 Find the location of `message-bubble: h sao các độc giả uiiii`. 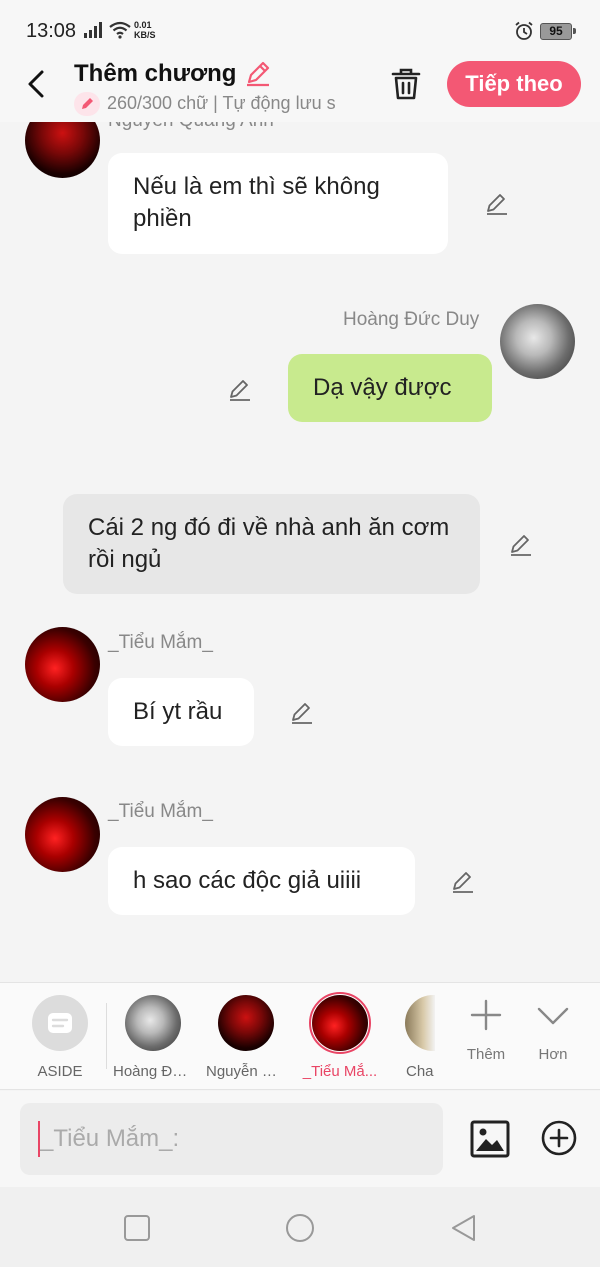

message-bubble: h sao các độc giả uiiii is located at coordinates (261, 881).